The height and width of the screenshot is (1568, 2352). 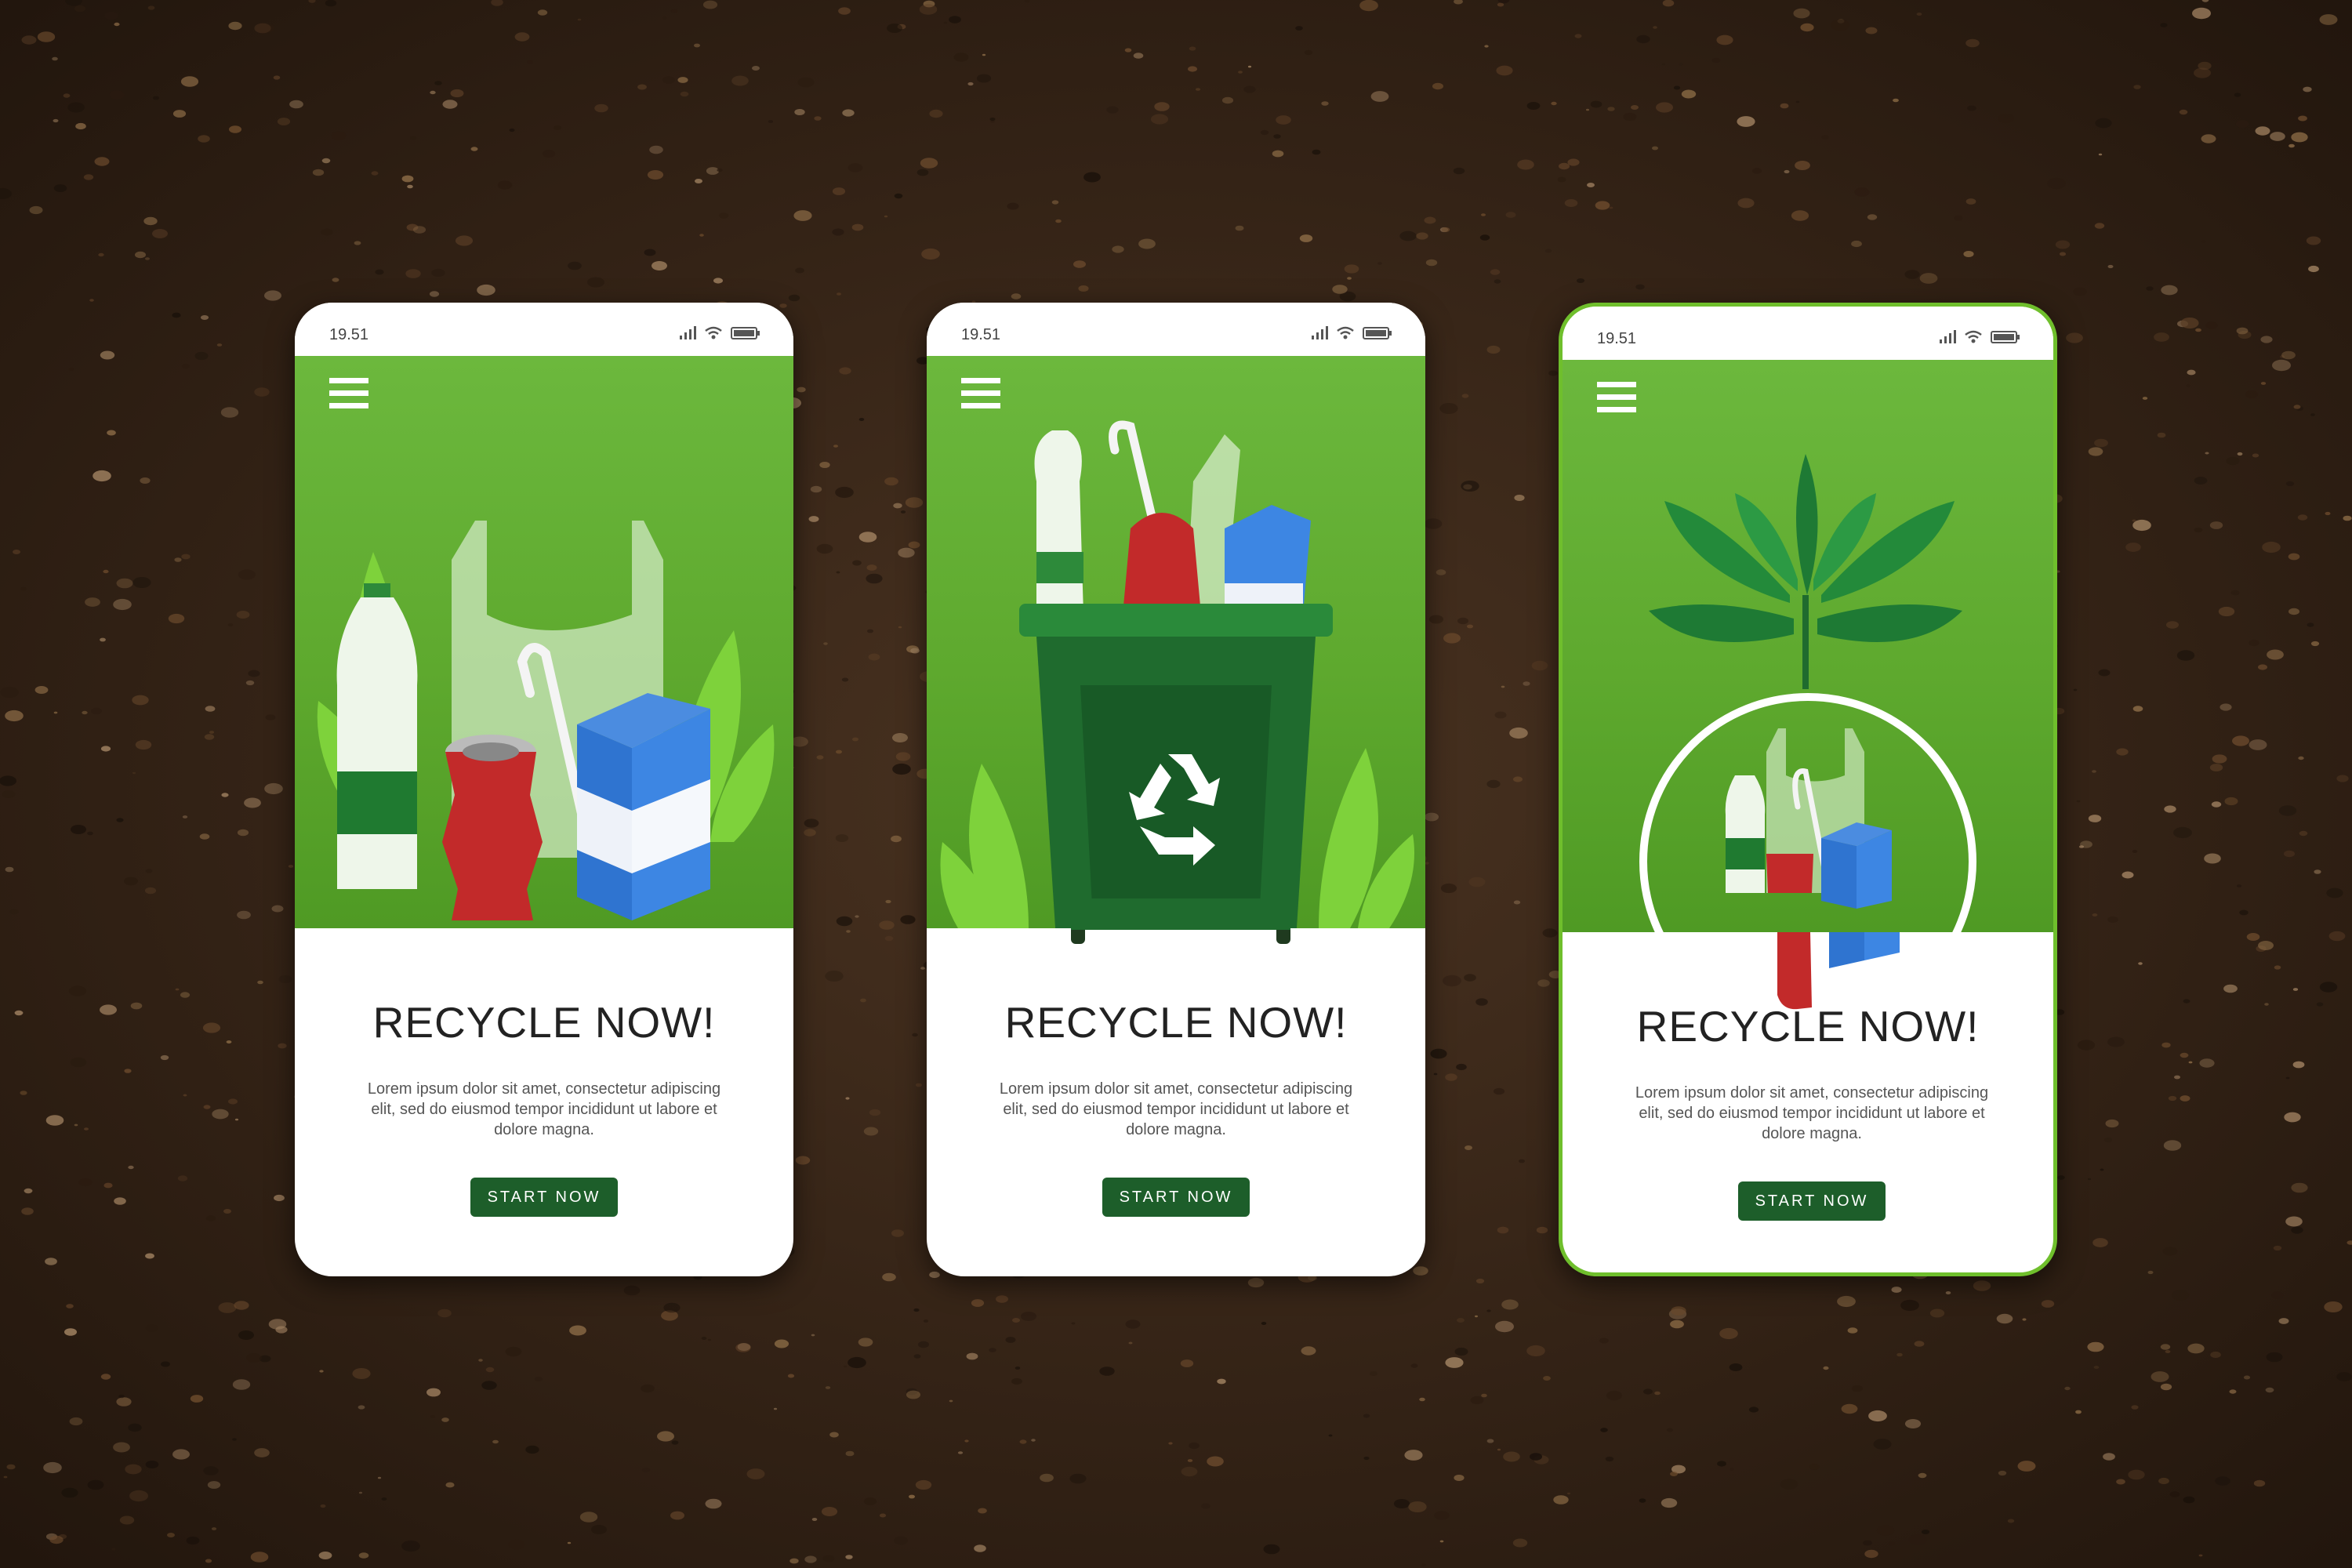 What do you see at coordinates (493, 828) in the screenshot?
I see `crushed-can-icon` at bounding box center [493, 828].